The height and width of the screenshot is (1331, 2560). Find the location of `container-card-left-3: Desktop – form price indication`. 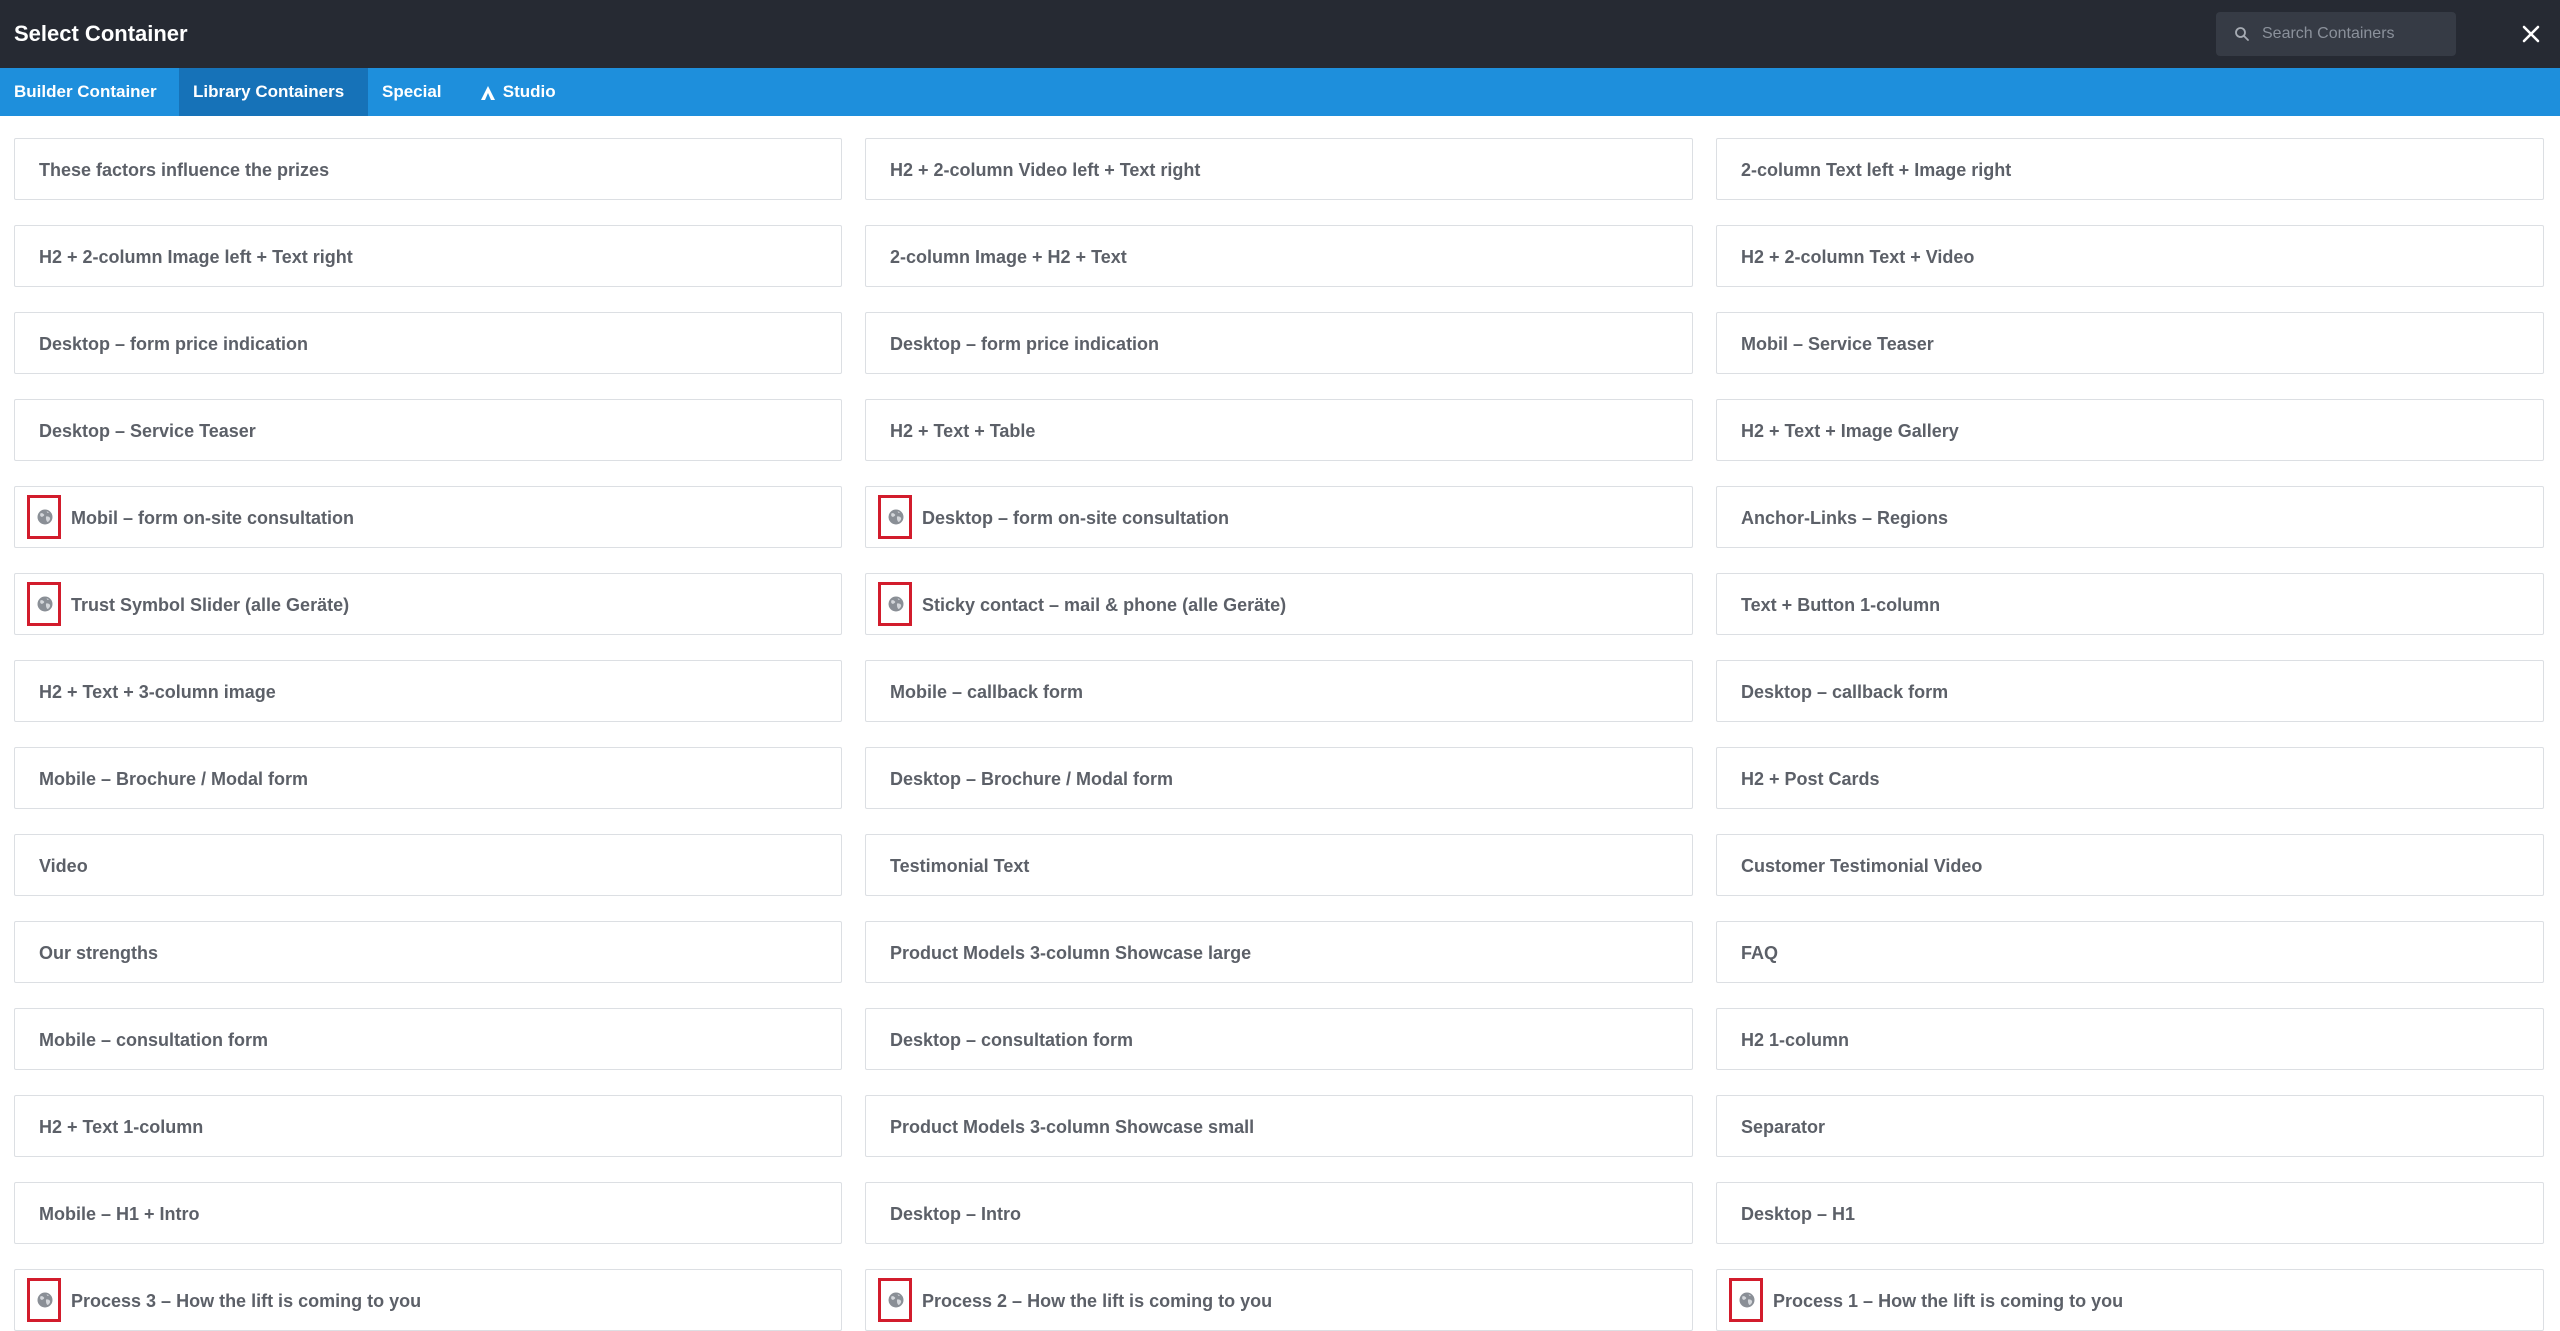

container-card-left-3: Desktop – form price indication is located at coordinates (428, 343).